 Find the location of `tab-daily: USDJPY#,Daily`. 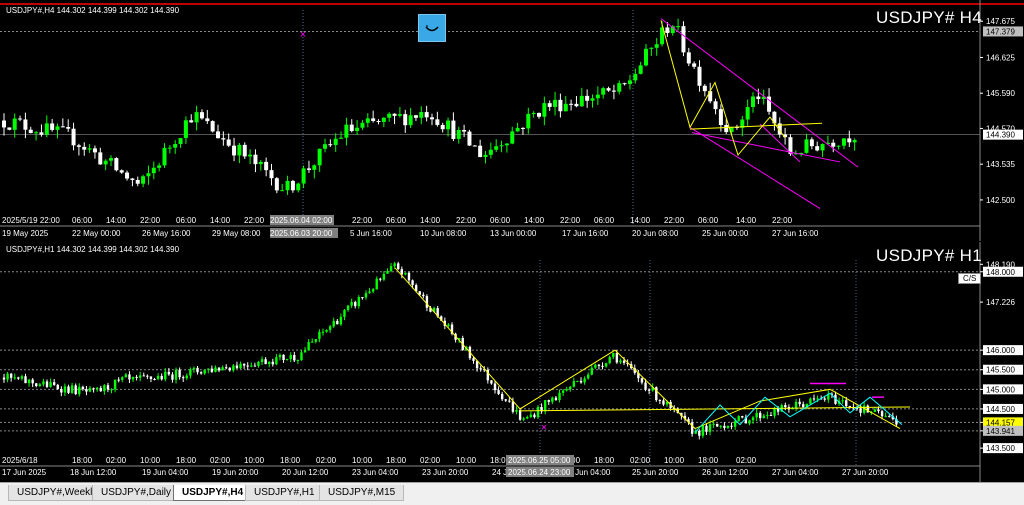

tab-daily: USDJPY#,Daily is located at coordinates (136, 493).